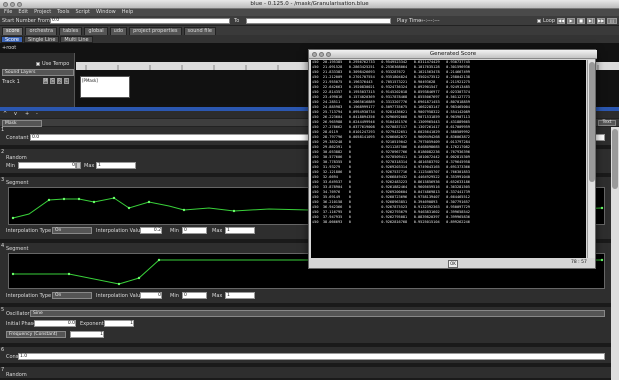 The image size is (619, 380). What do you see at coordinates (116, 165) in the screenshot?
I see `random-max-input: 1` at bounding box center [116, 165].